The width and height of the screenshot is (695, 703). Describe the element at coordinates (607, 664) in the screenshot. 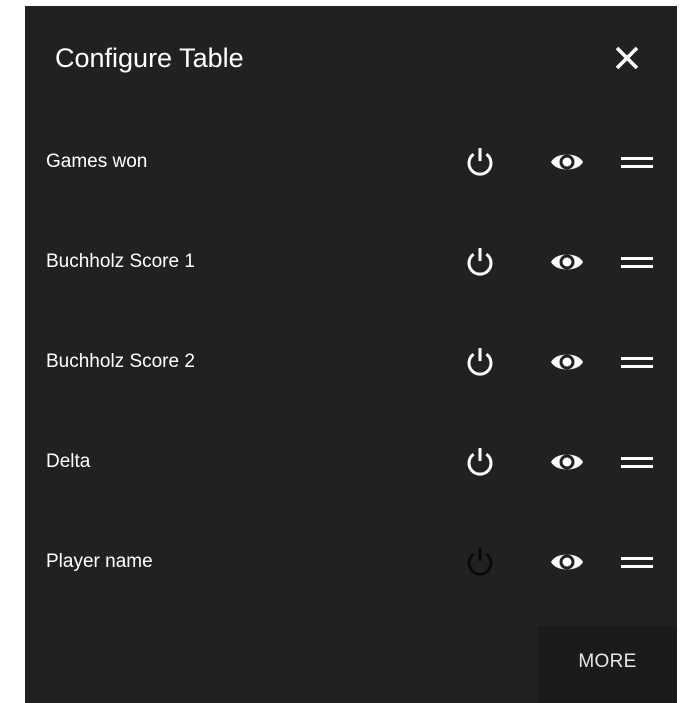

I see `more-button: MORE` at that location.